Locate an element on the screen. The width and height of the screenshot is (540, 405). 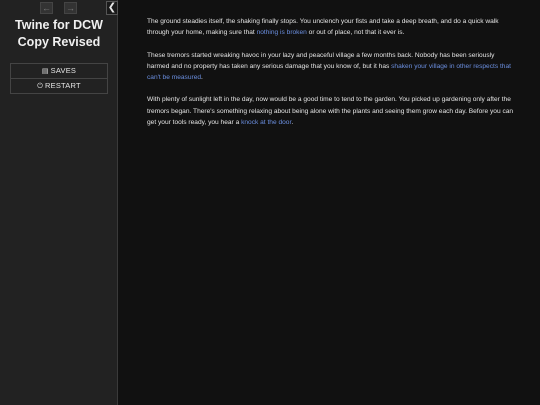
chevron-left-icon: ❮ is located at coordinates (112, 7).